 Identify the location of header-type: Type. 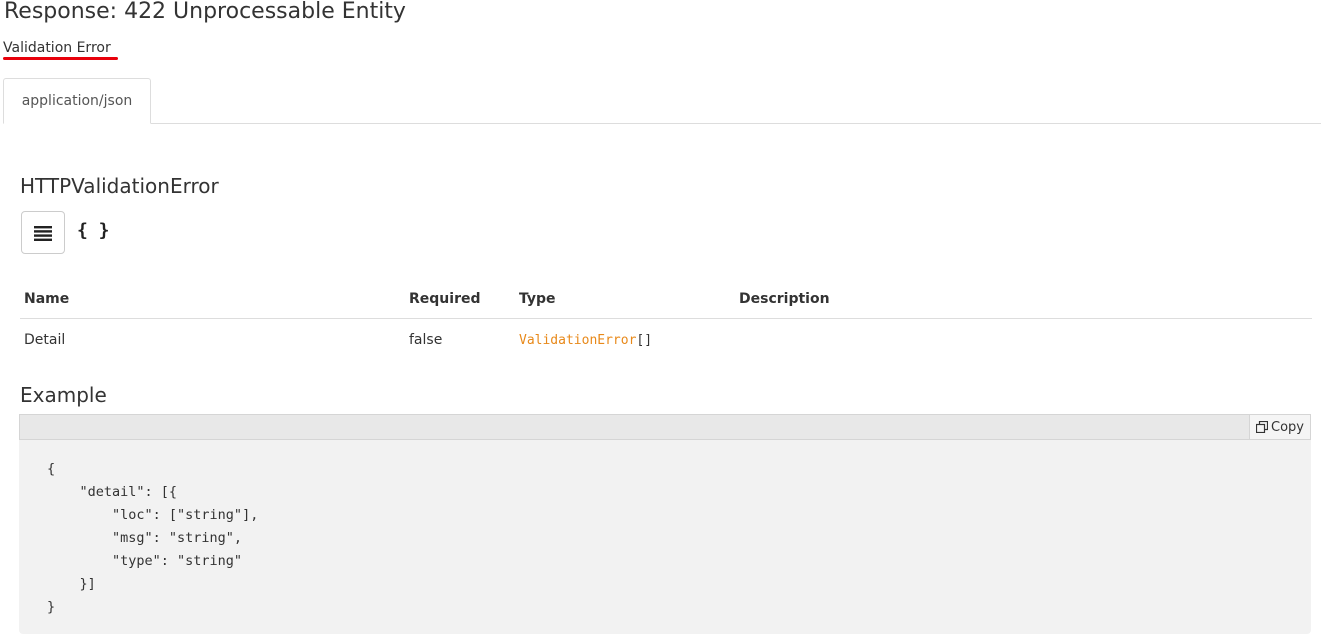
(625, 299).